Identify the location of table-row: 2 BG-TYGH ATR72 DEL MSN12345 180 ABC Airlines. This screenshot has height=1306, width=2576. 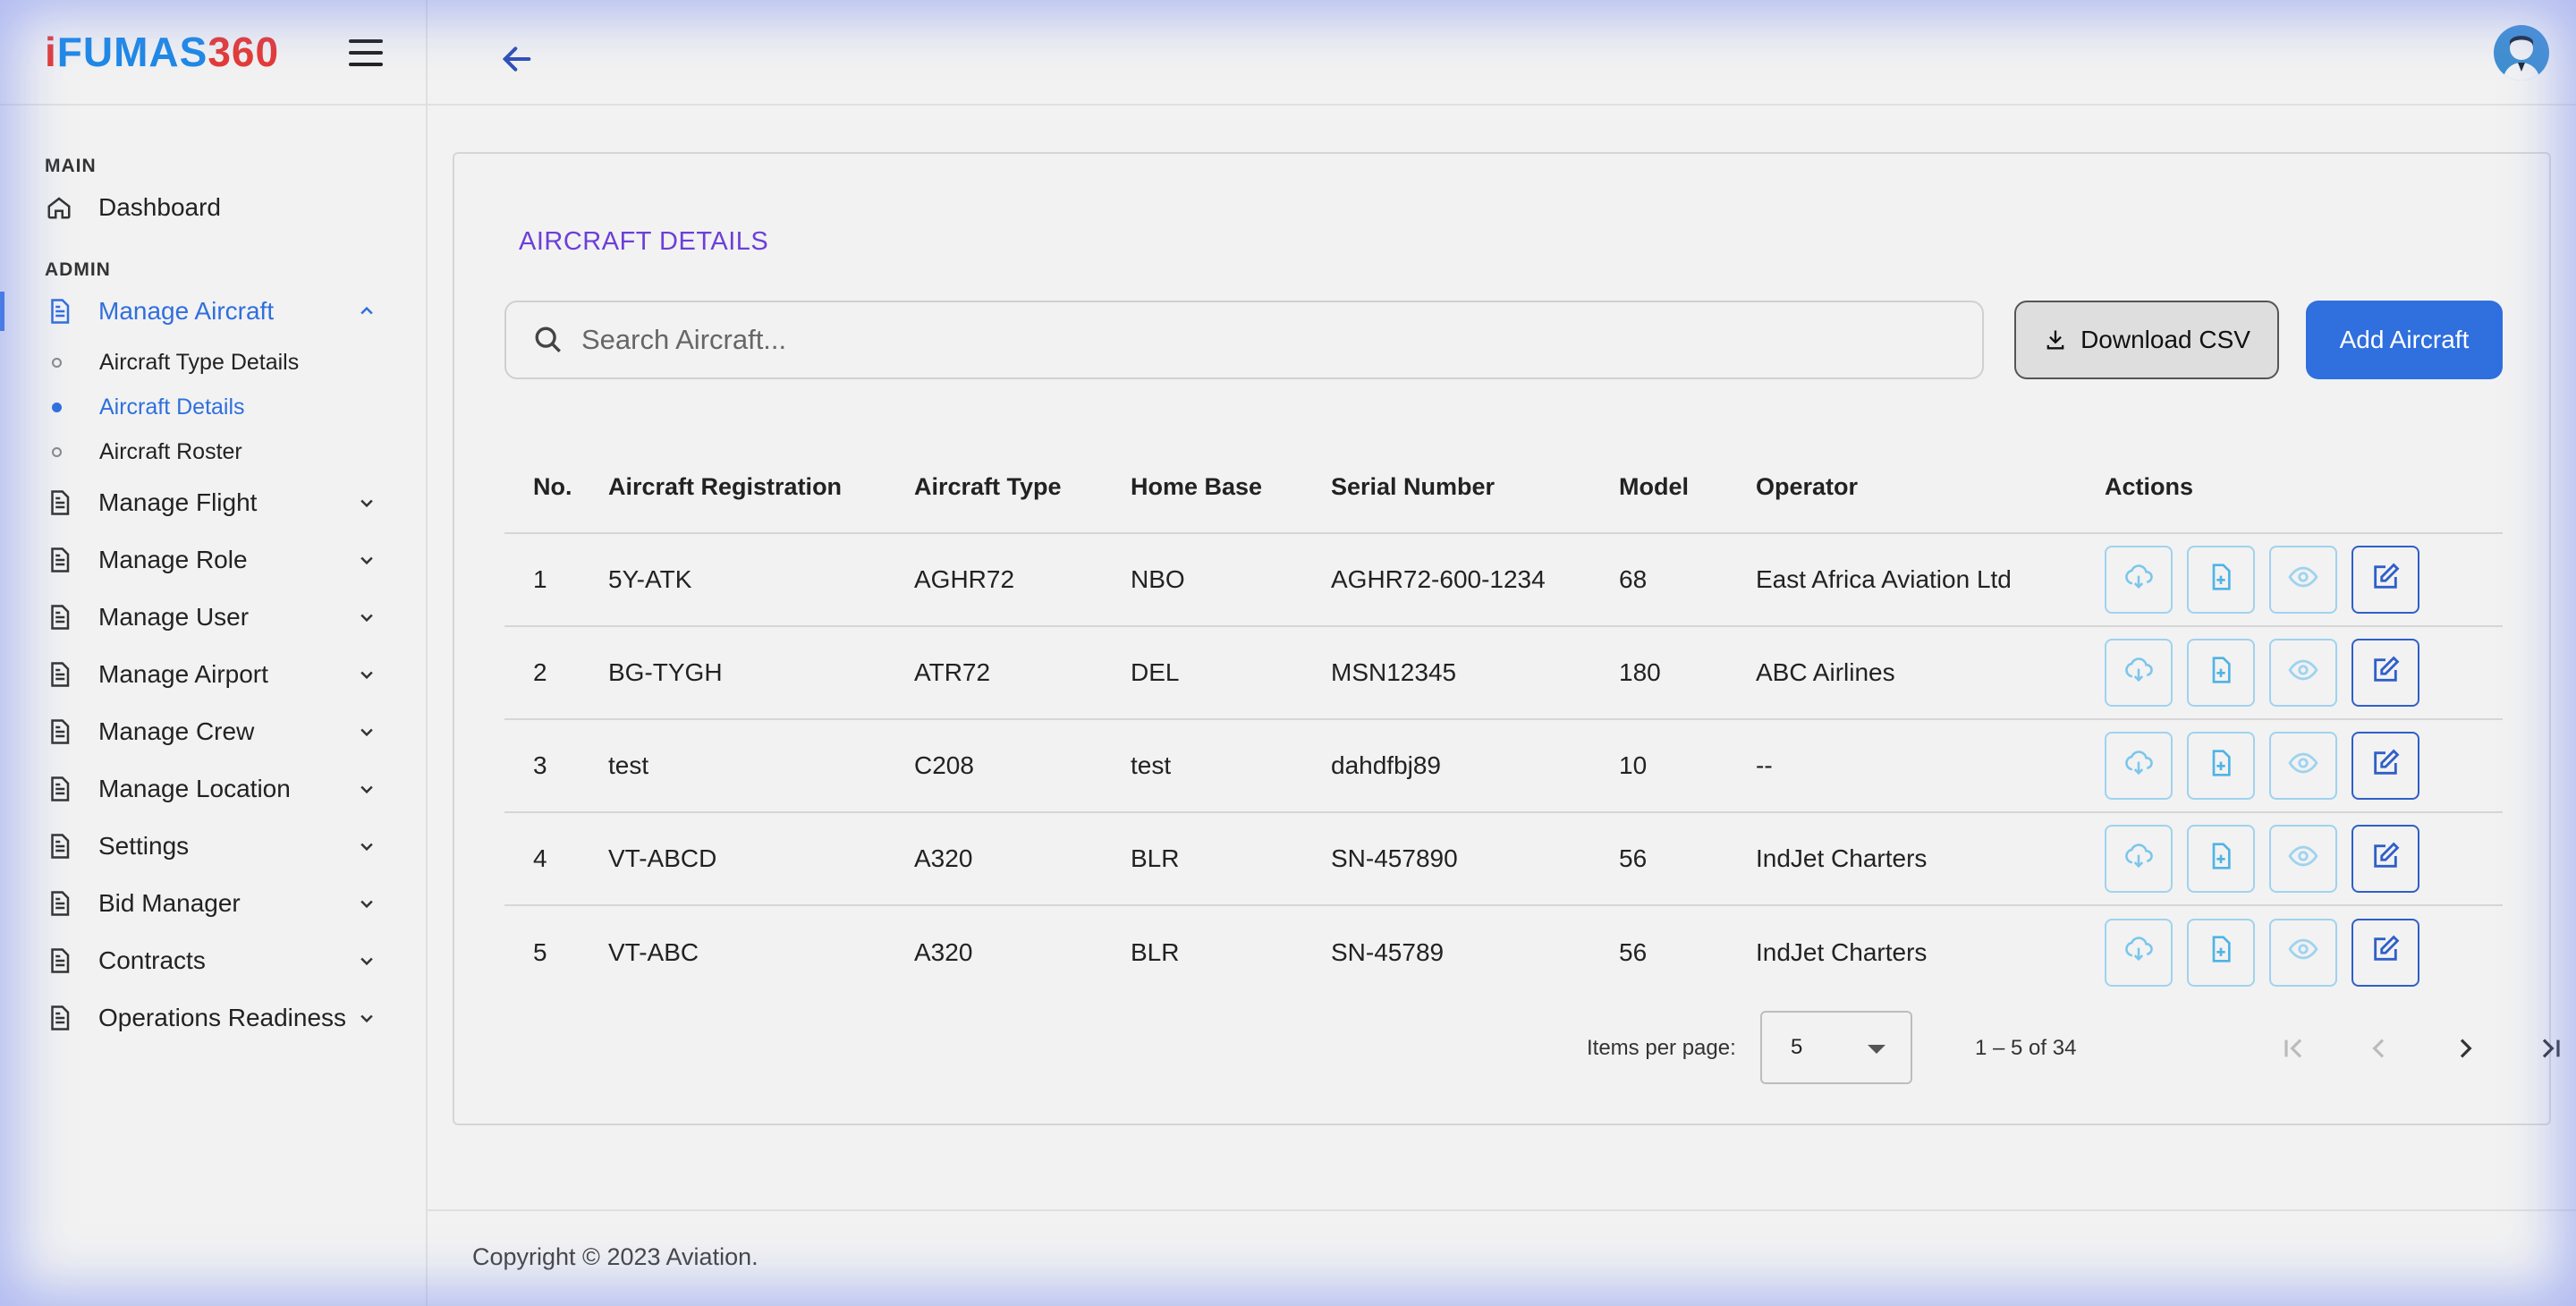
(1503, 673).